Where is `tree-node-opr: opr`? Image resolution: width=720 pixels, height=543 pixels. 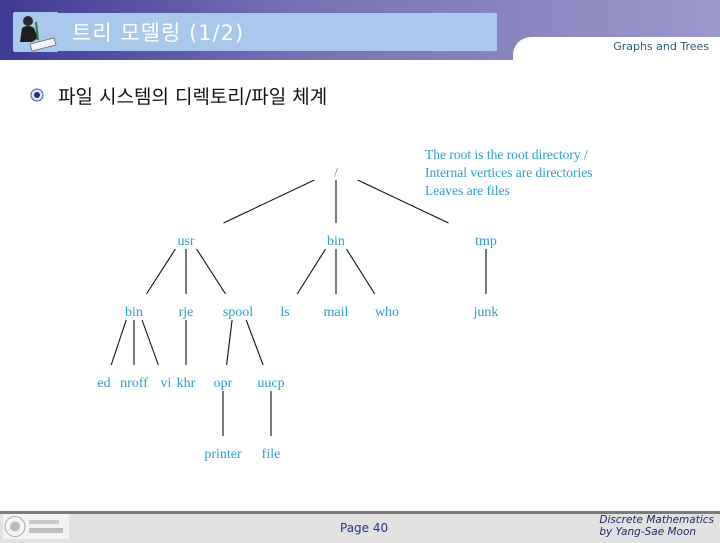
tree-node-opr: opr is located at coordinates (223, 383).